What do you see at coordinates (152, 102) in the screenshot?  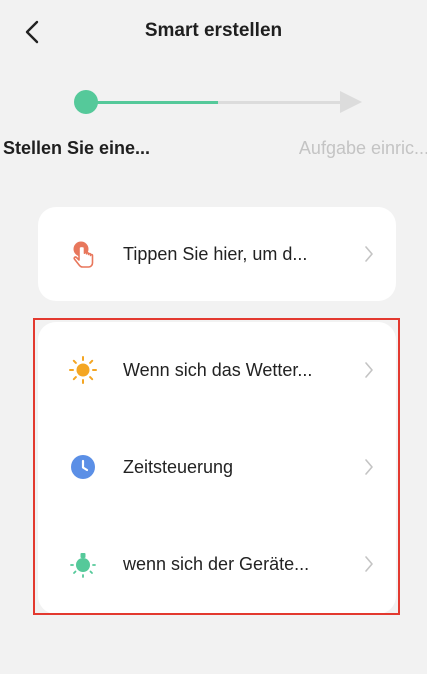 I see `stepper-progress-line` at bounding box center [152, 102].